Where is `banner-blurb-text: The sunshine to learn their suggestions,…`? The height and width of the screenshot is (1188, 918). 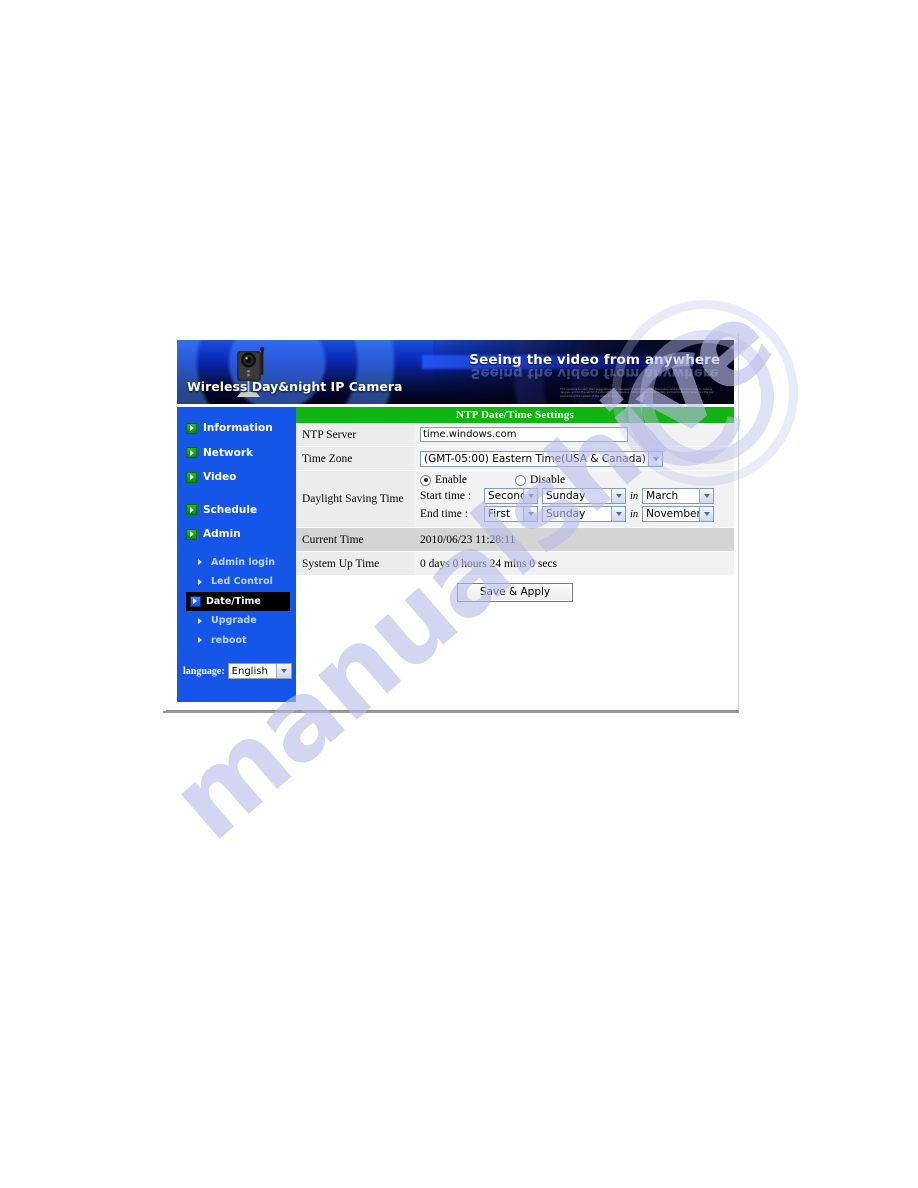
banner-blurb-text: The sunshine to learn their suggestions,… is located at coordinates (637, 392).